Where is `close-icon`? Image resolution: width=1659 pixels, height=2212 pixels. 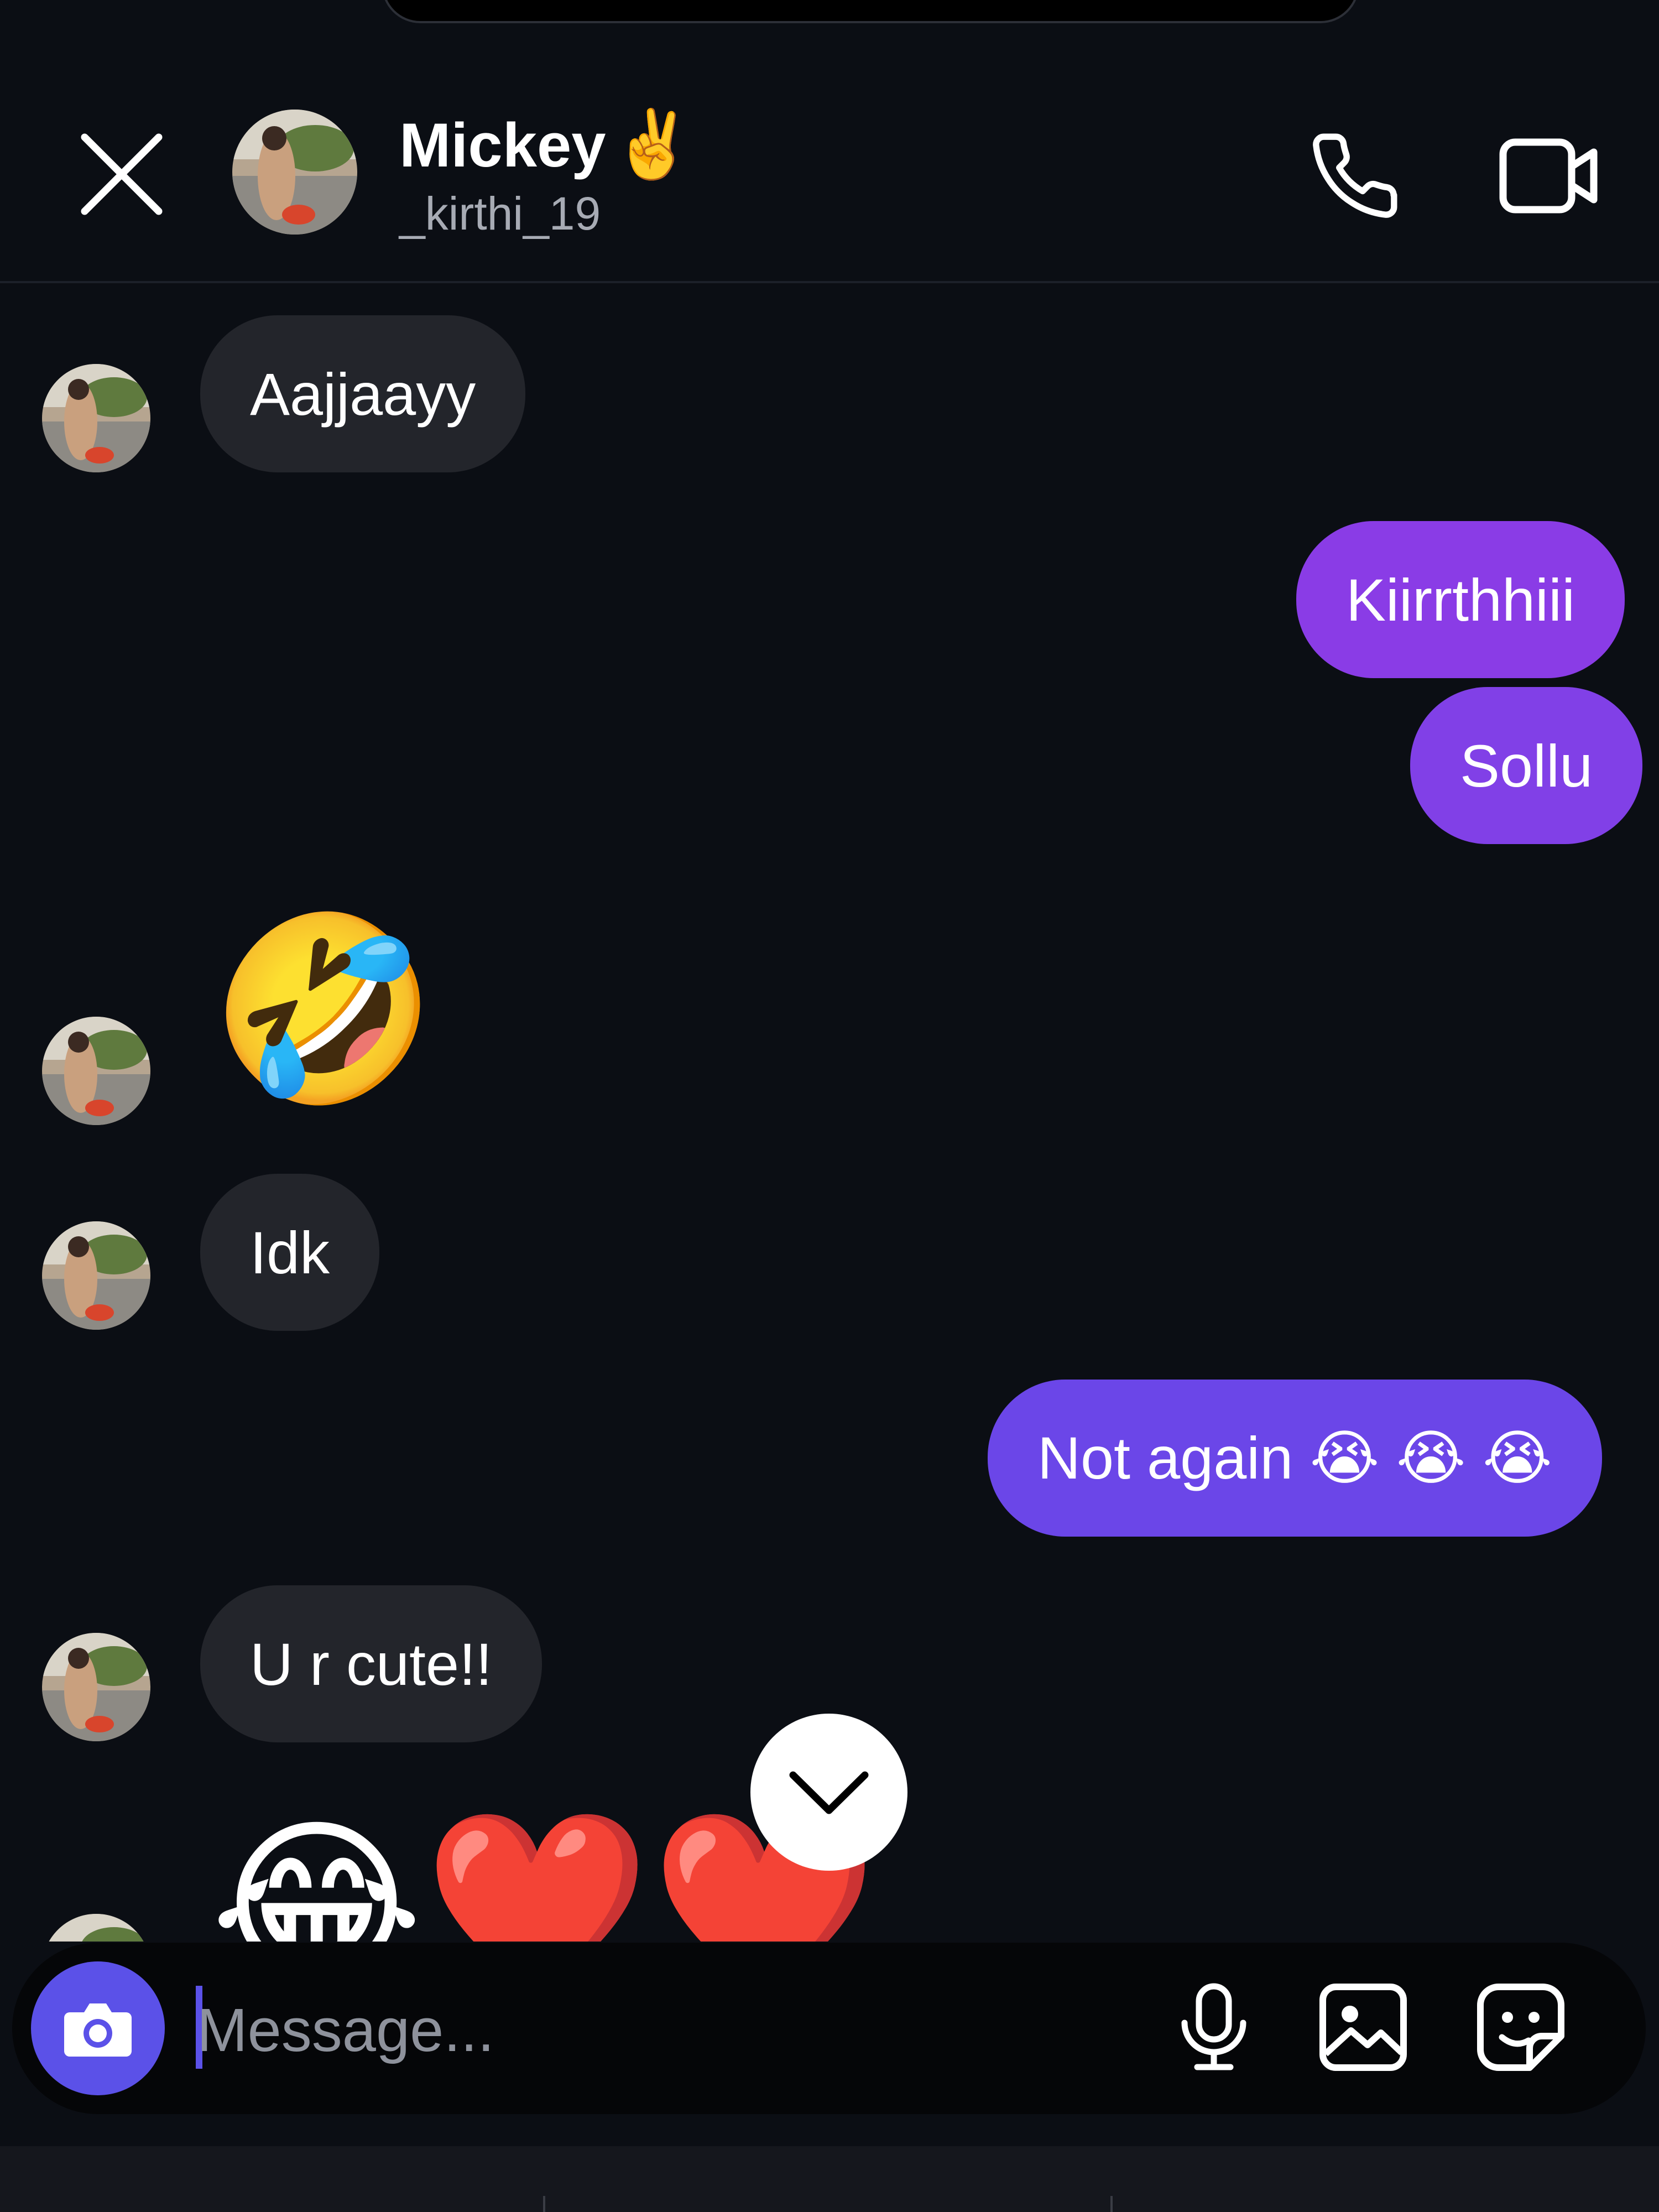
close-icon is located at coordinates (122, 174).